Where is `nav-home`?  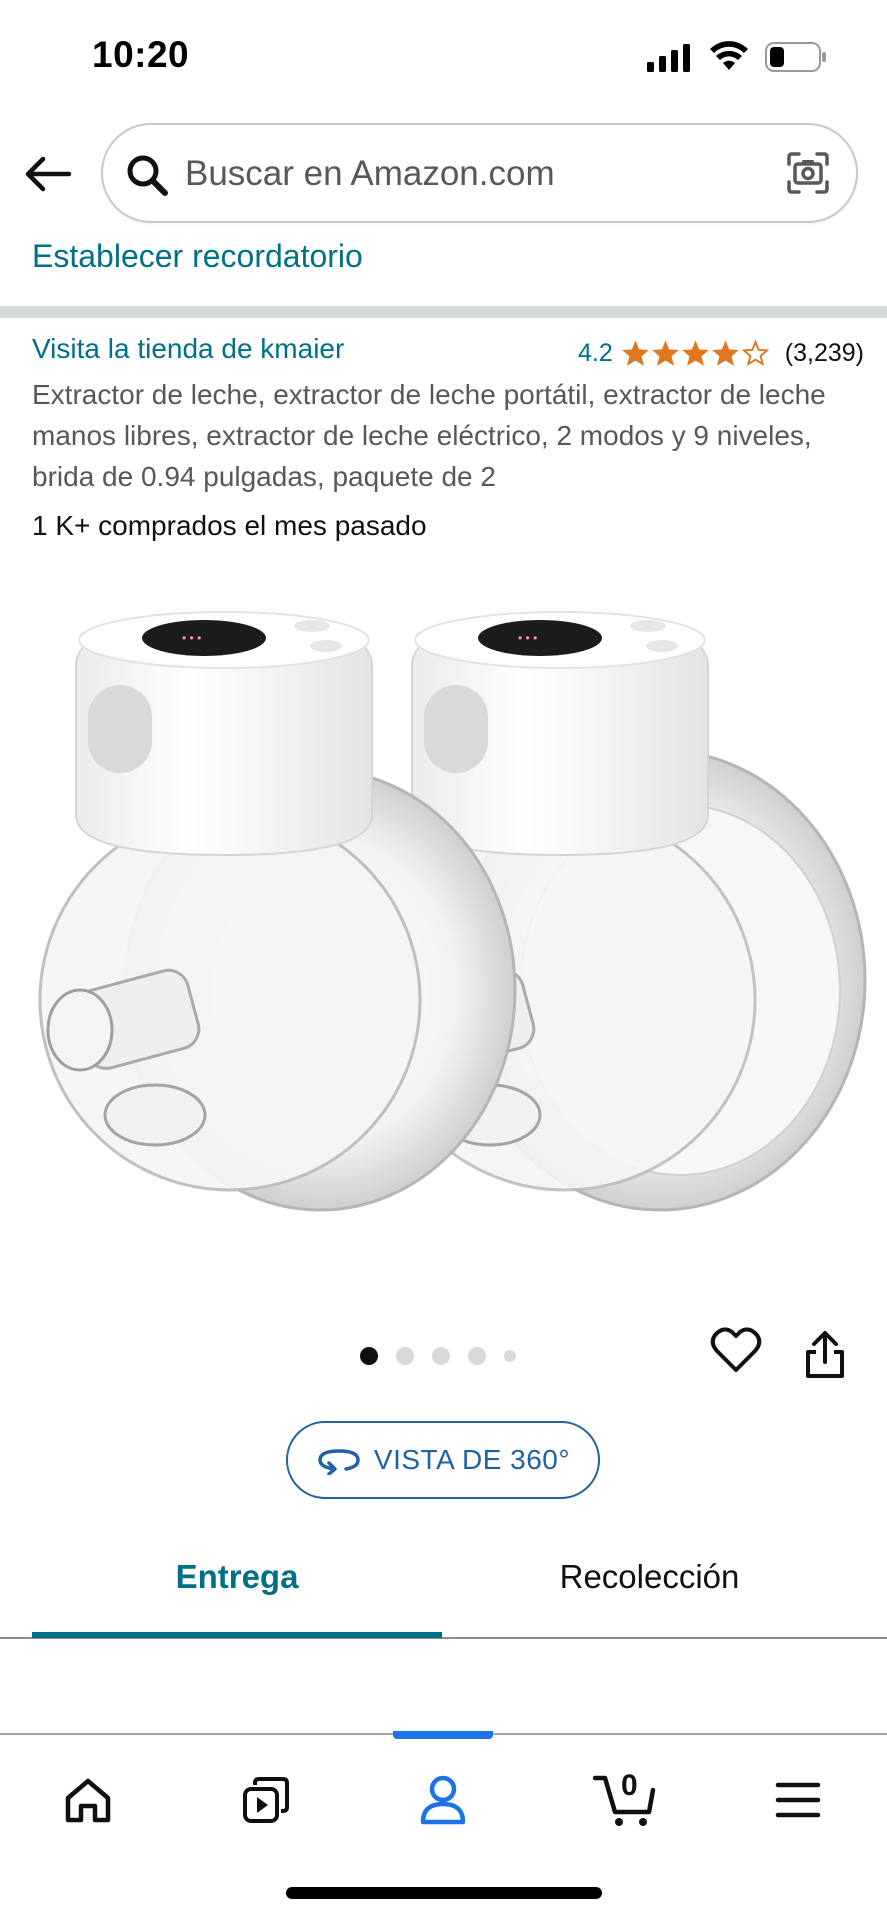 nav-home is located at coordinates (88, 1800).